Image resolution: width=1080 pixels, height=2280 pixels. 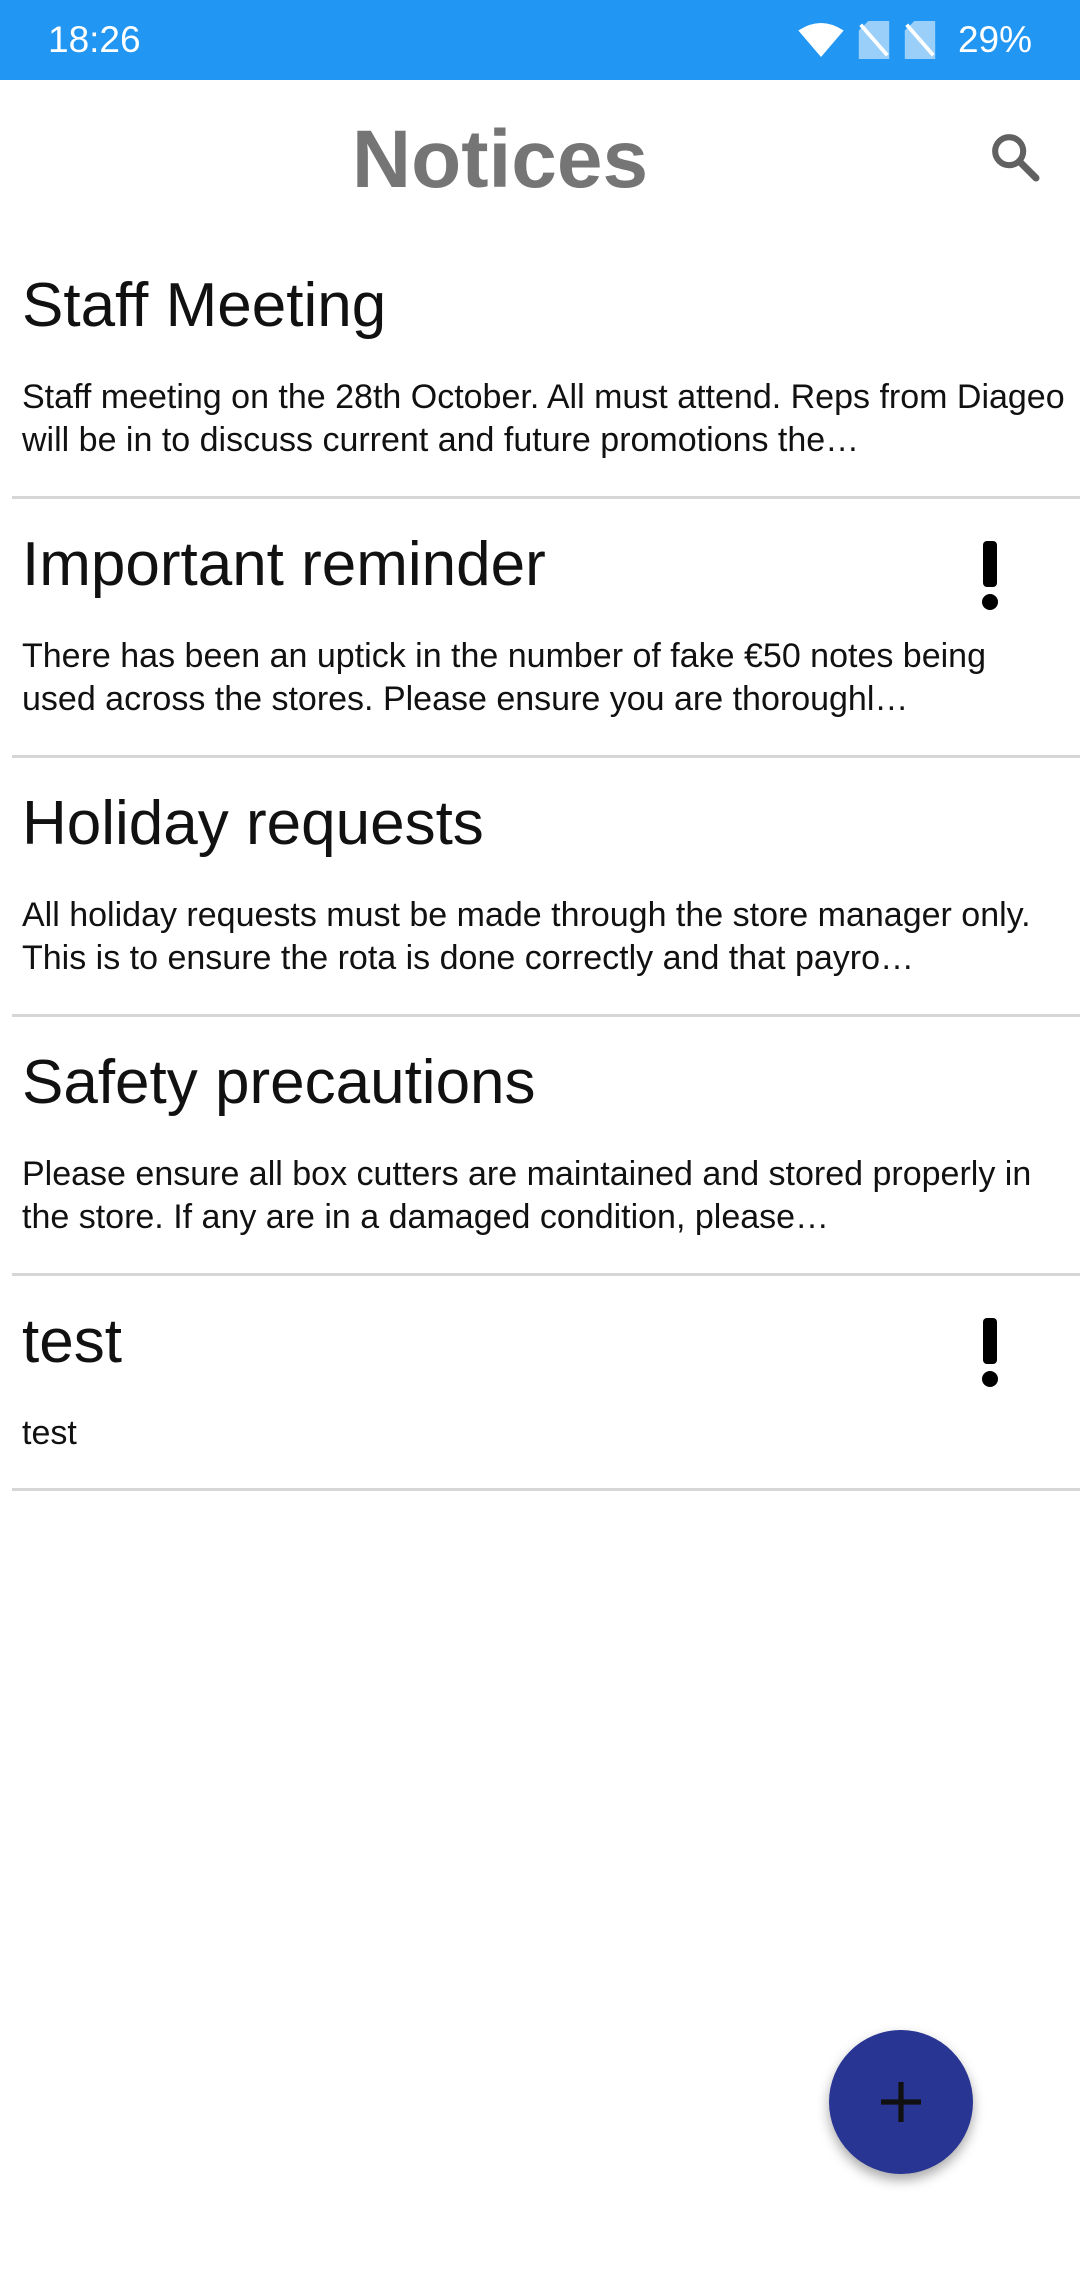 I want to click on status-time: 18:26, so click(x=94, y=39).